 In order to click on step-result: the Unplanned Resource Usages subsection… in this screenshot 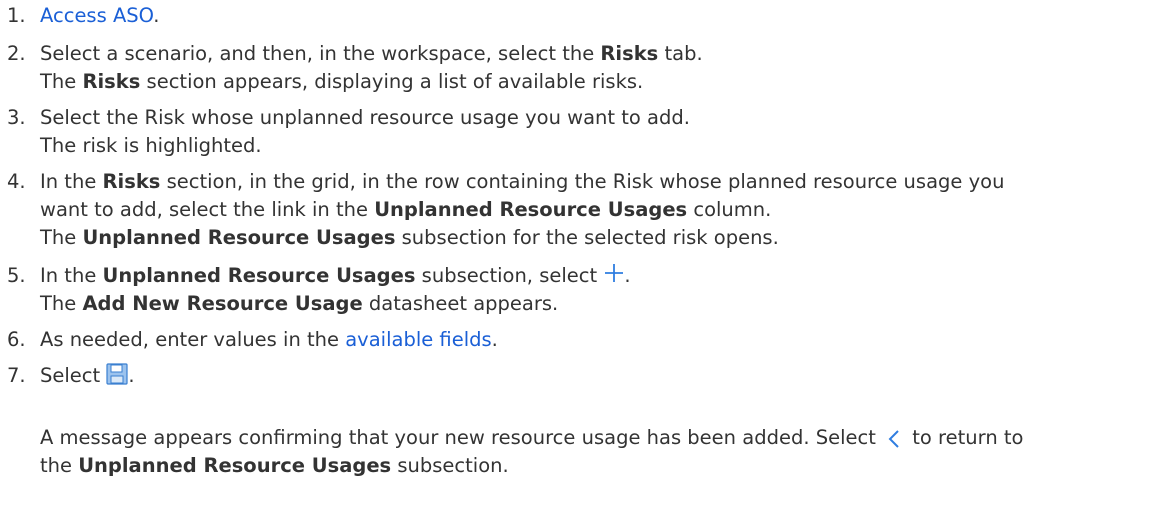, I will do `click(274, 465)`.